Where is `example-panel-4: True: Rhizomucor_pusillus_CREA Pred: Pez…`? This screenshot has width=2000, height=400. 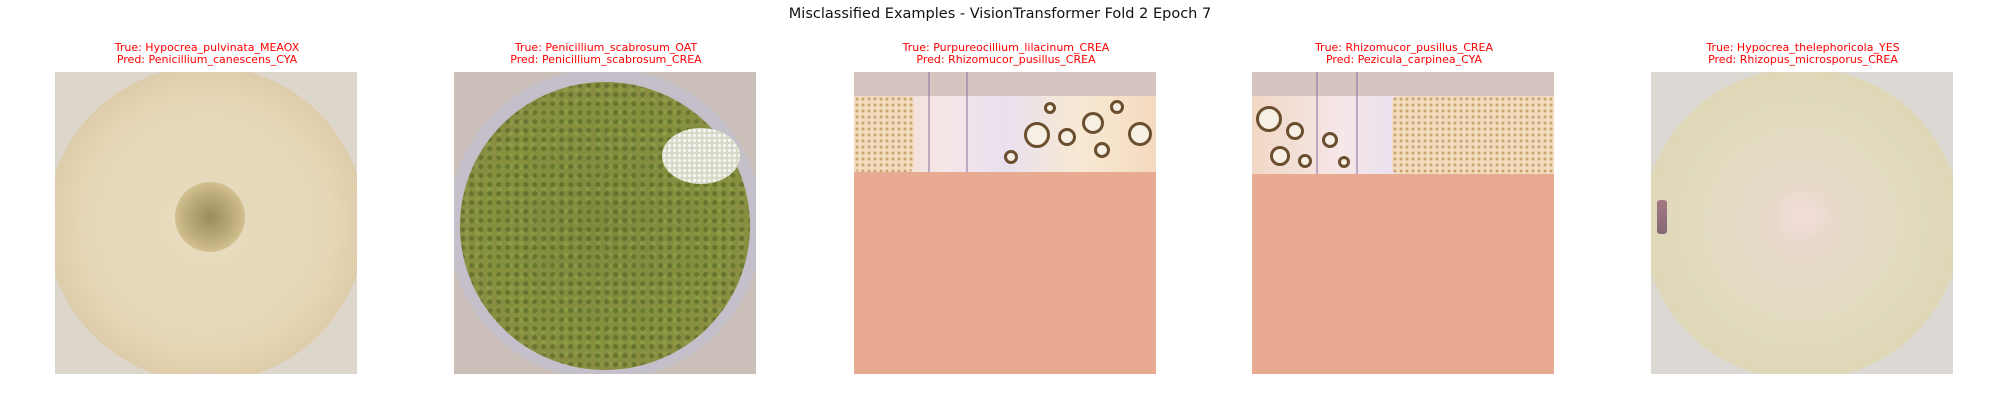 example-panel-4: True: Rhizomucor_pusillus_CREA Pred: Pez… is located at coordinates (1404, 208).